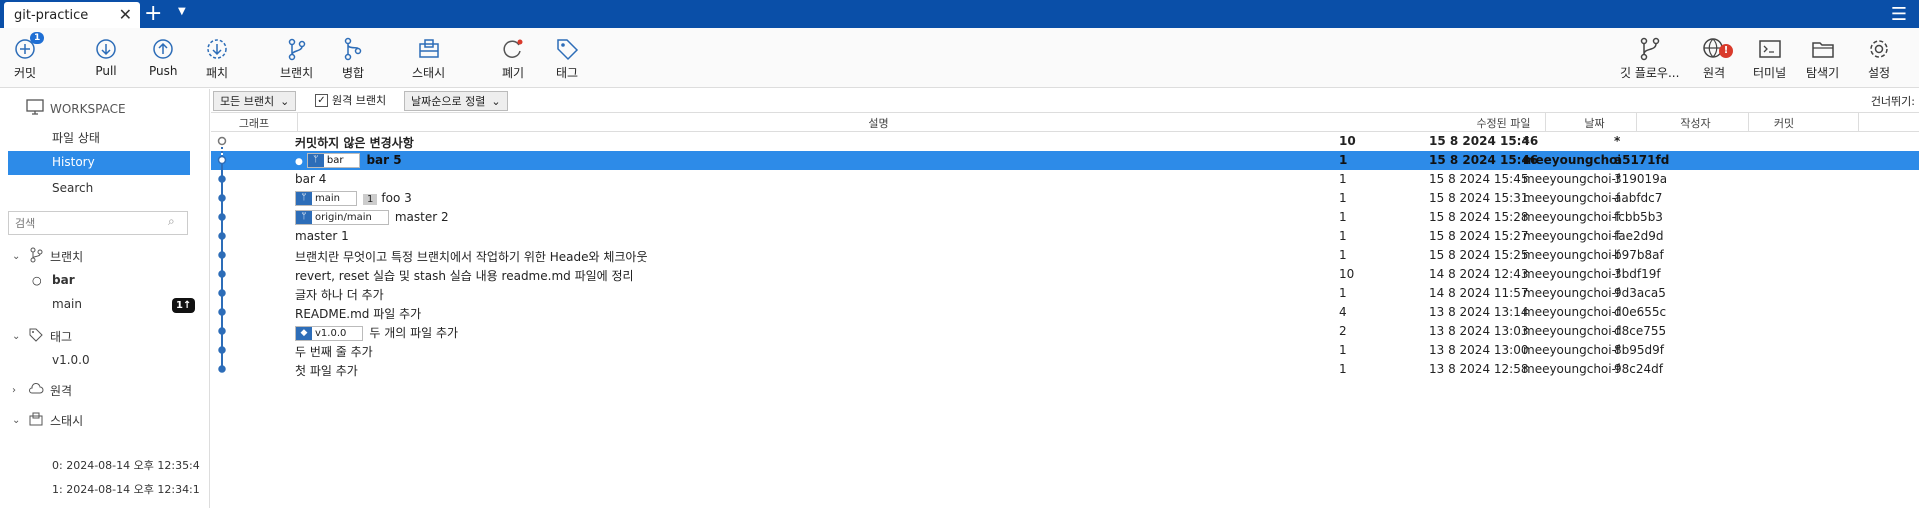 The image size is (1919, 508). What do you see at coordinates (76, 137) in the screenshot?
I see `sidebar-item-file-status: 파일 상태` at bounding box center [76, 137].